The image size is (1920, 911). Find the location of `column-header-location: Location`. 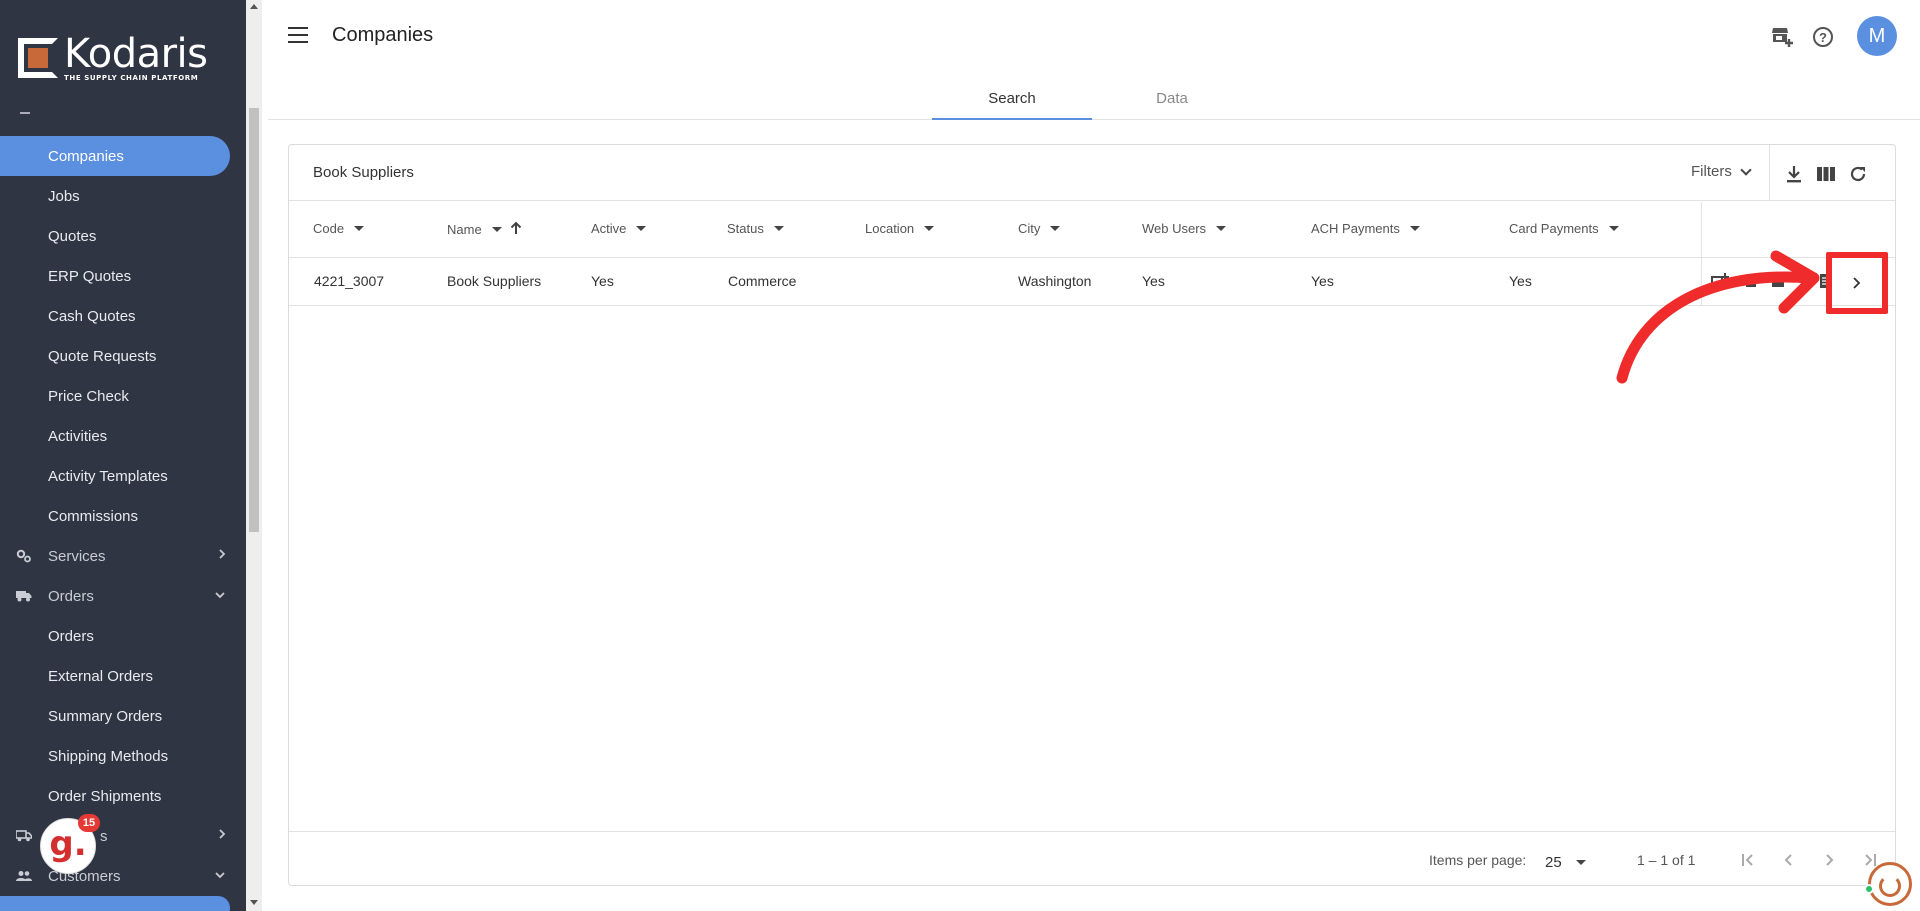

column-header-location: Location is located at coordinates (900, 228).